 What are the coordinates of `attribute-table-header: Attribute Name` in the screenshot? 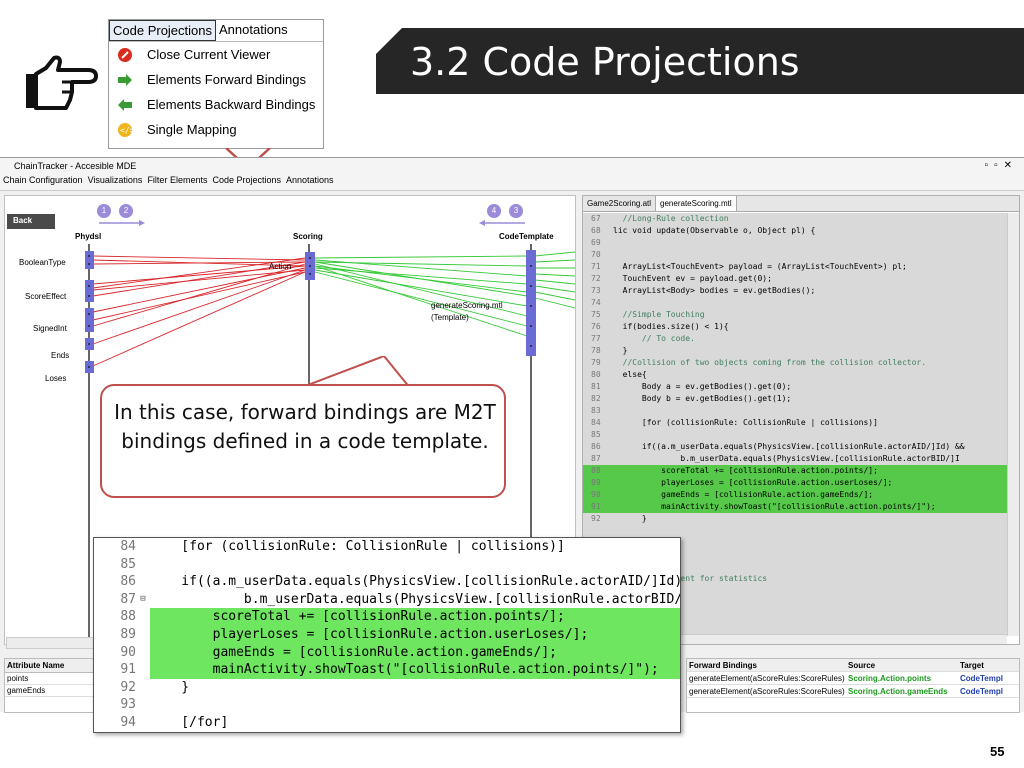 It's located at (53, 666).